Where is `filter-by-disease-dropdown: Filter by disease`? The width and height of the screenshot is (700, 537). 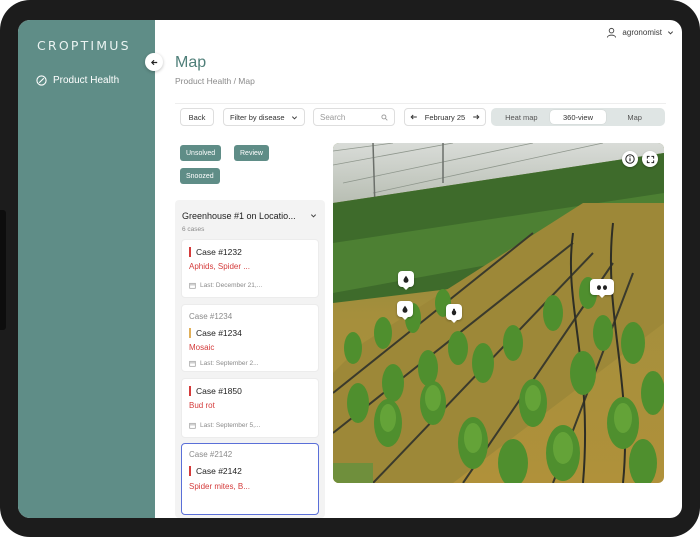
filter-by-disease-dropdown: Filter by disease is located at coordinates (264, 117).